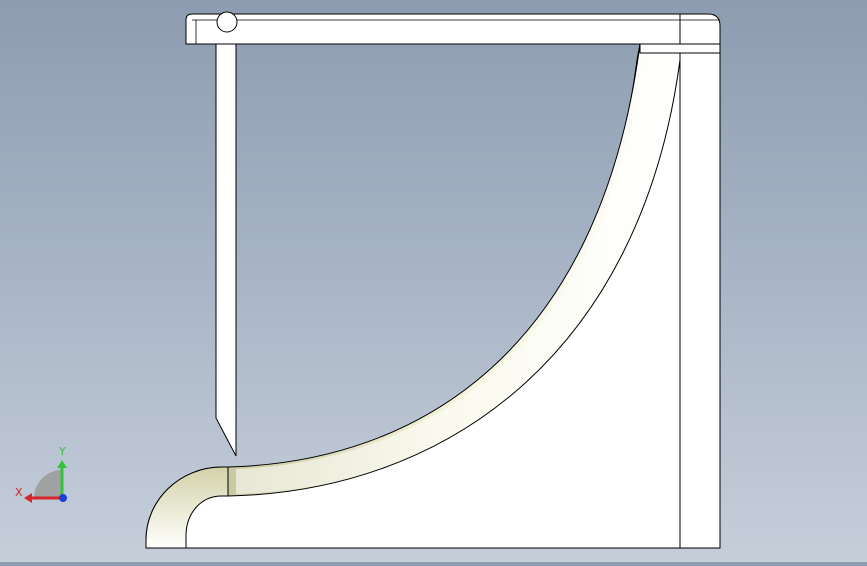  Describe the element at coordinates (19, 492) in the screenshot. I see `triad-x-label: X` at that location.